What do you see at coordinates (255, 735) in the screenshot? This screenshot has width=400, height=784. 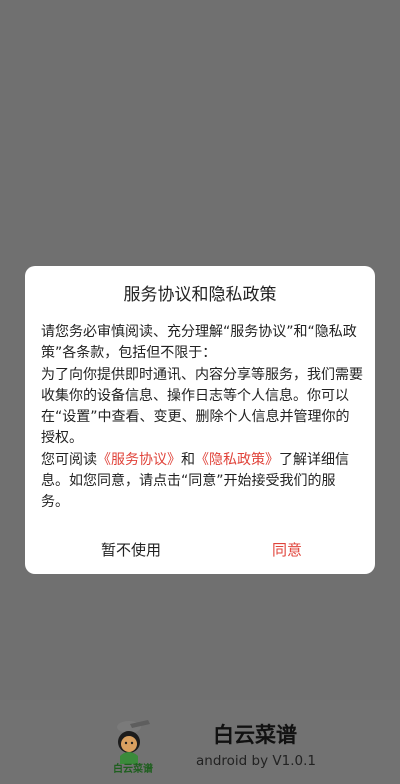 I see `app-name: 白云菜谱` at bounding box center [255, 735].